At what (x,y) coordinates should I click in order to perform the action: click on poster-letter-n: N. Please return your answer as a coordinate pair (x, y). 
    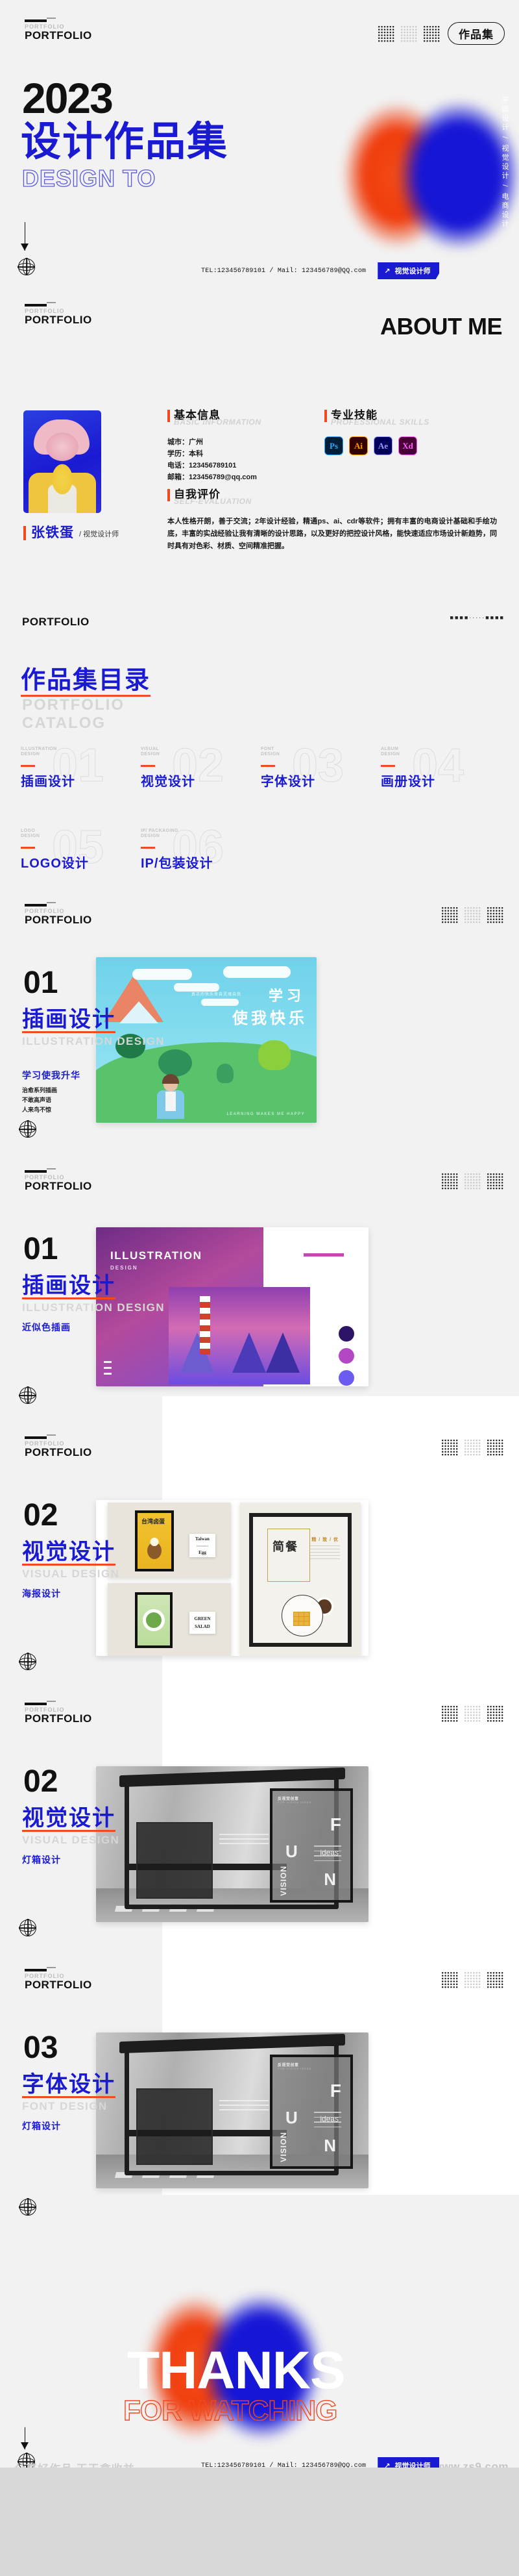
    Looking at the image, I should click on (330, 1879).